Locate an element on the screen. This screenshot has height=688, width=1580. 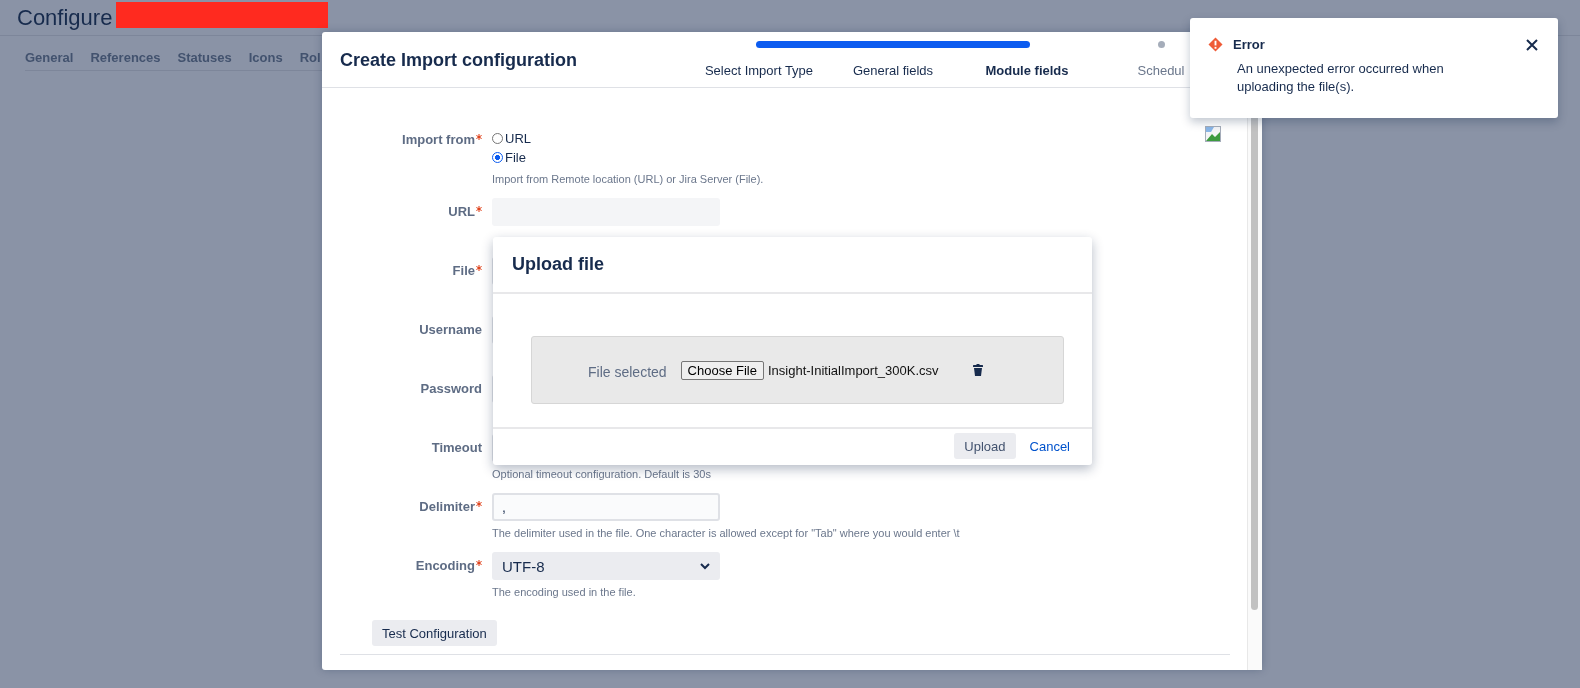
step-label: Schedul is located at coordinates (1161, 70).